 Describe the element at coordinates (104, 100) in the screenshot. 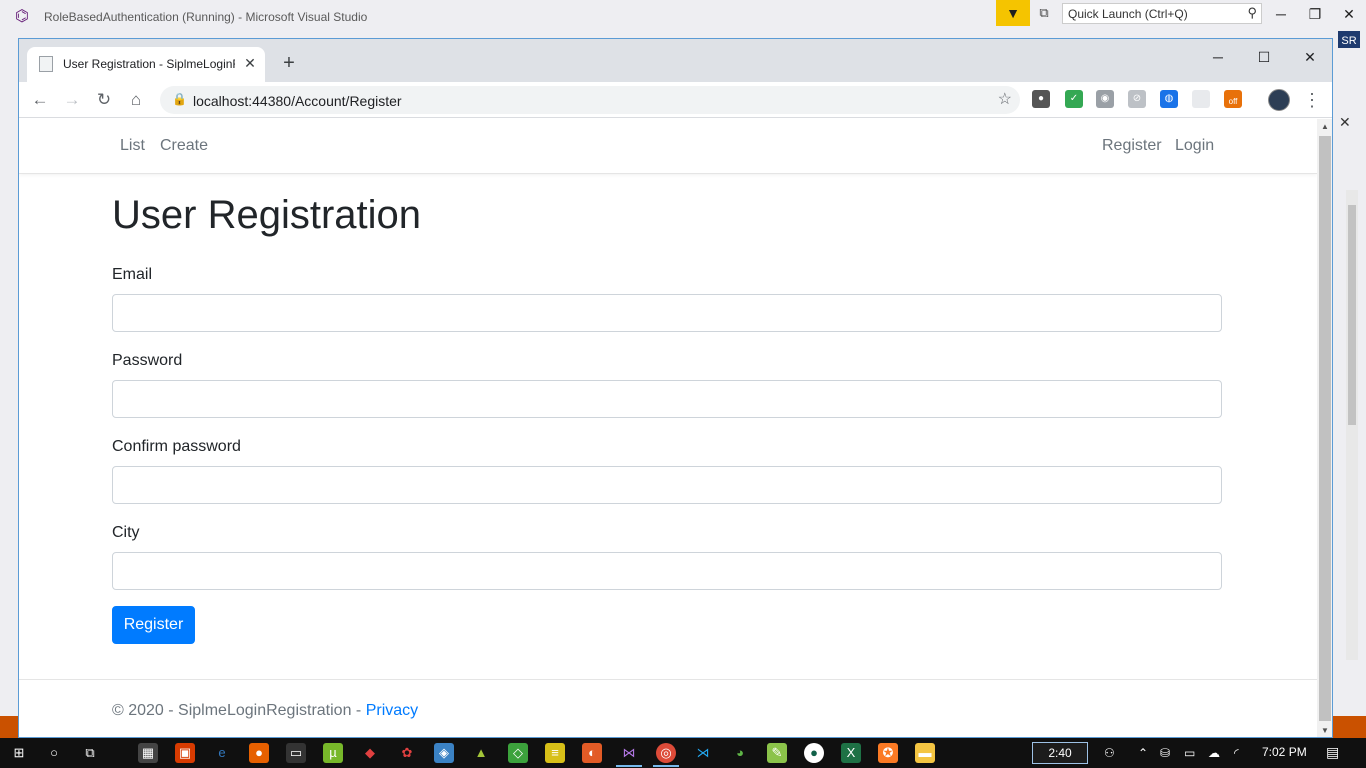

I see `reload-icon: ↻` at that location.